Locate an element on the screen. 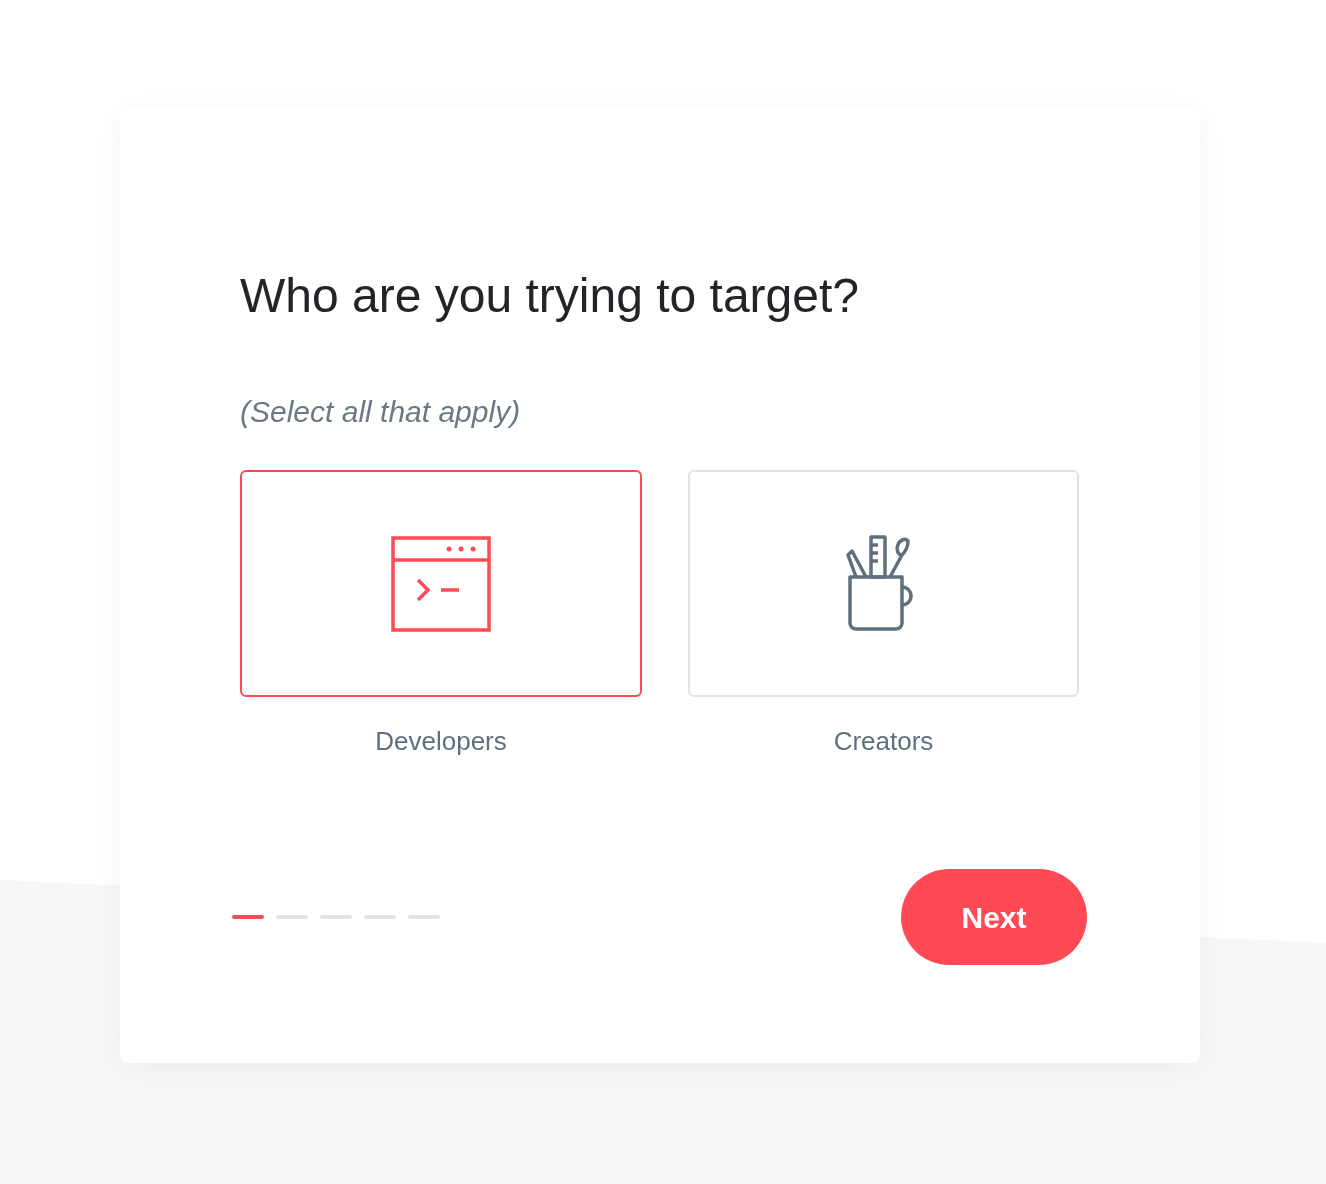 The image size is (1326, 1184). next-button: Next is located at coordinates (994, 917).